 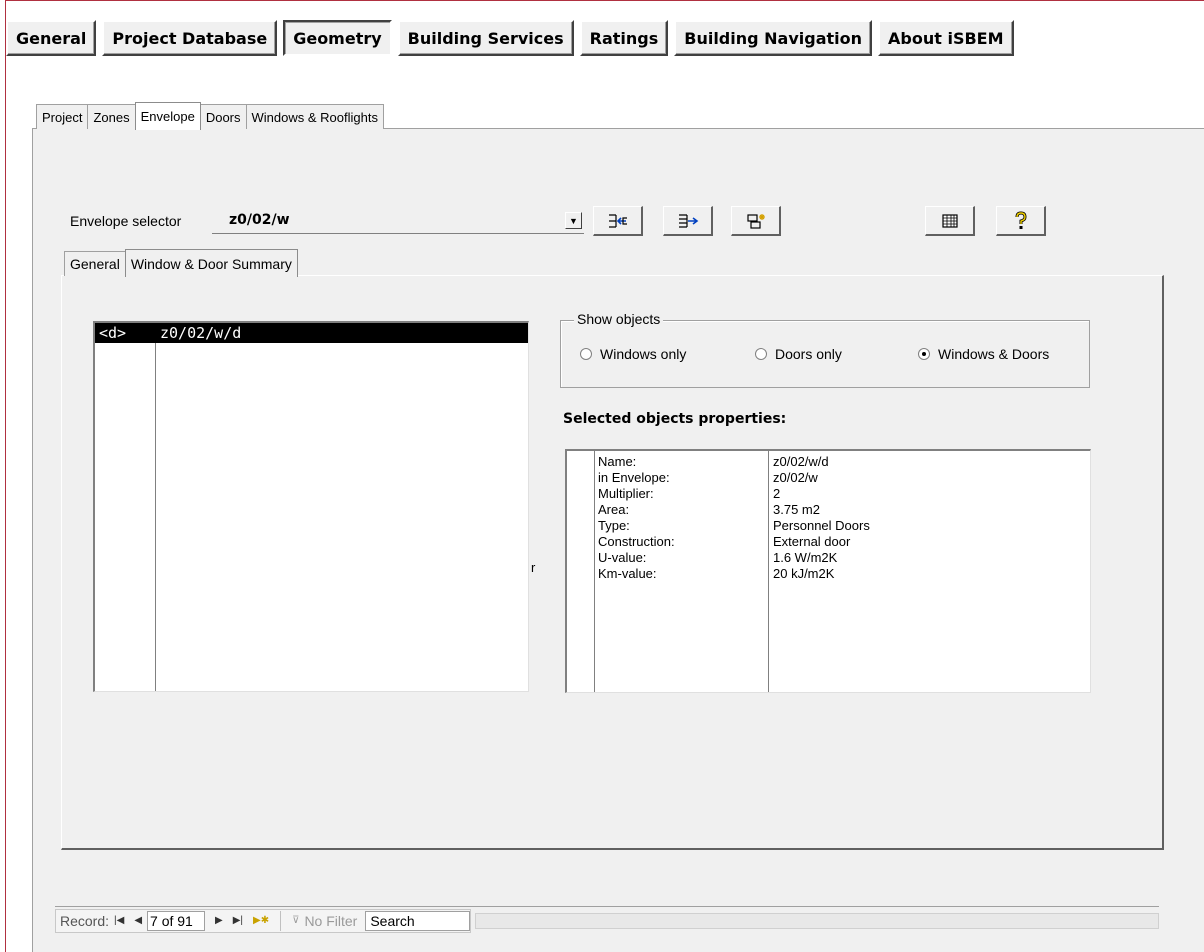 What do you see at coordinates (261, 920) in the screenshot?
I see `new-record-nav-icon: ▶✱` at bounding box center [261, 920].